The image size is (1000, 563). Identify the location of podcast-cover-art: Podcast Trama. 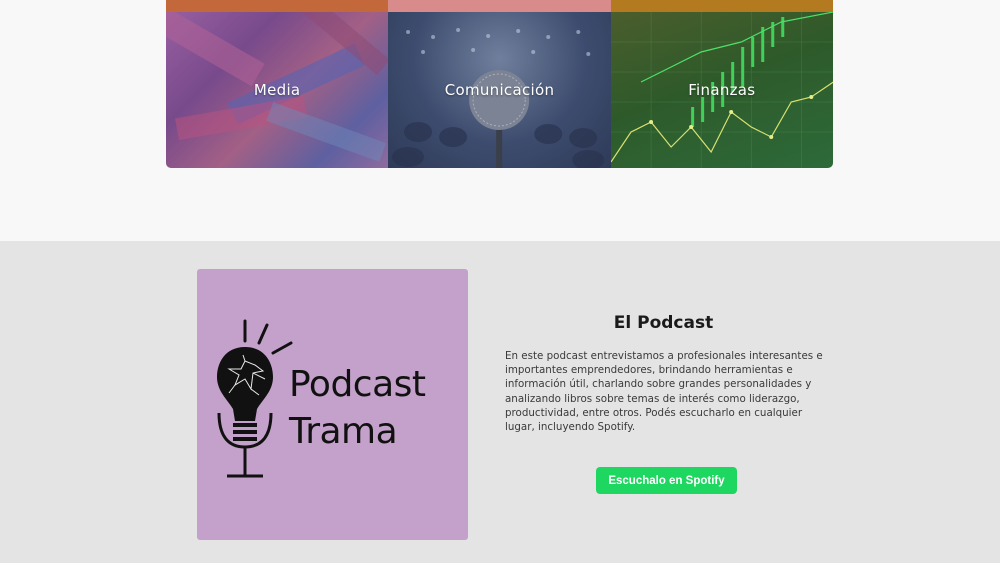
(332, 404).